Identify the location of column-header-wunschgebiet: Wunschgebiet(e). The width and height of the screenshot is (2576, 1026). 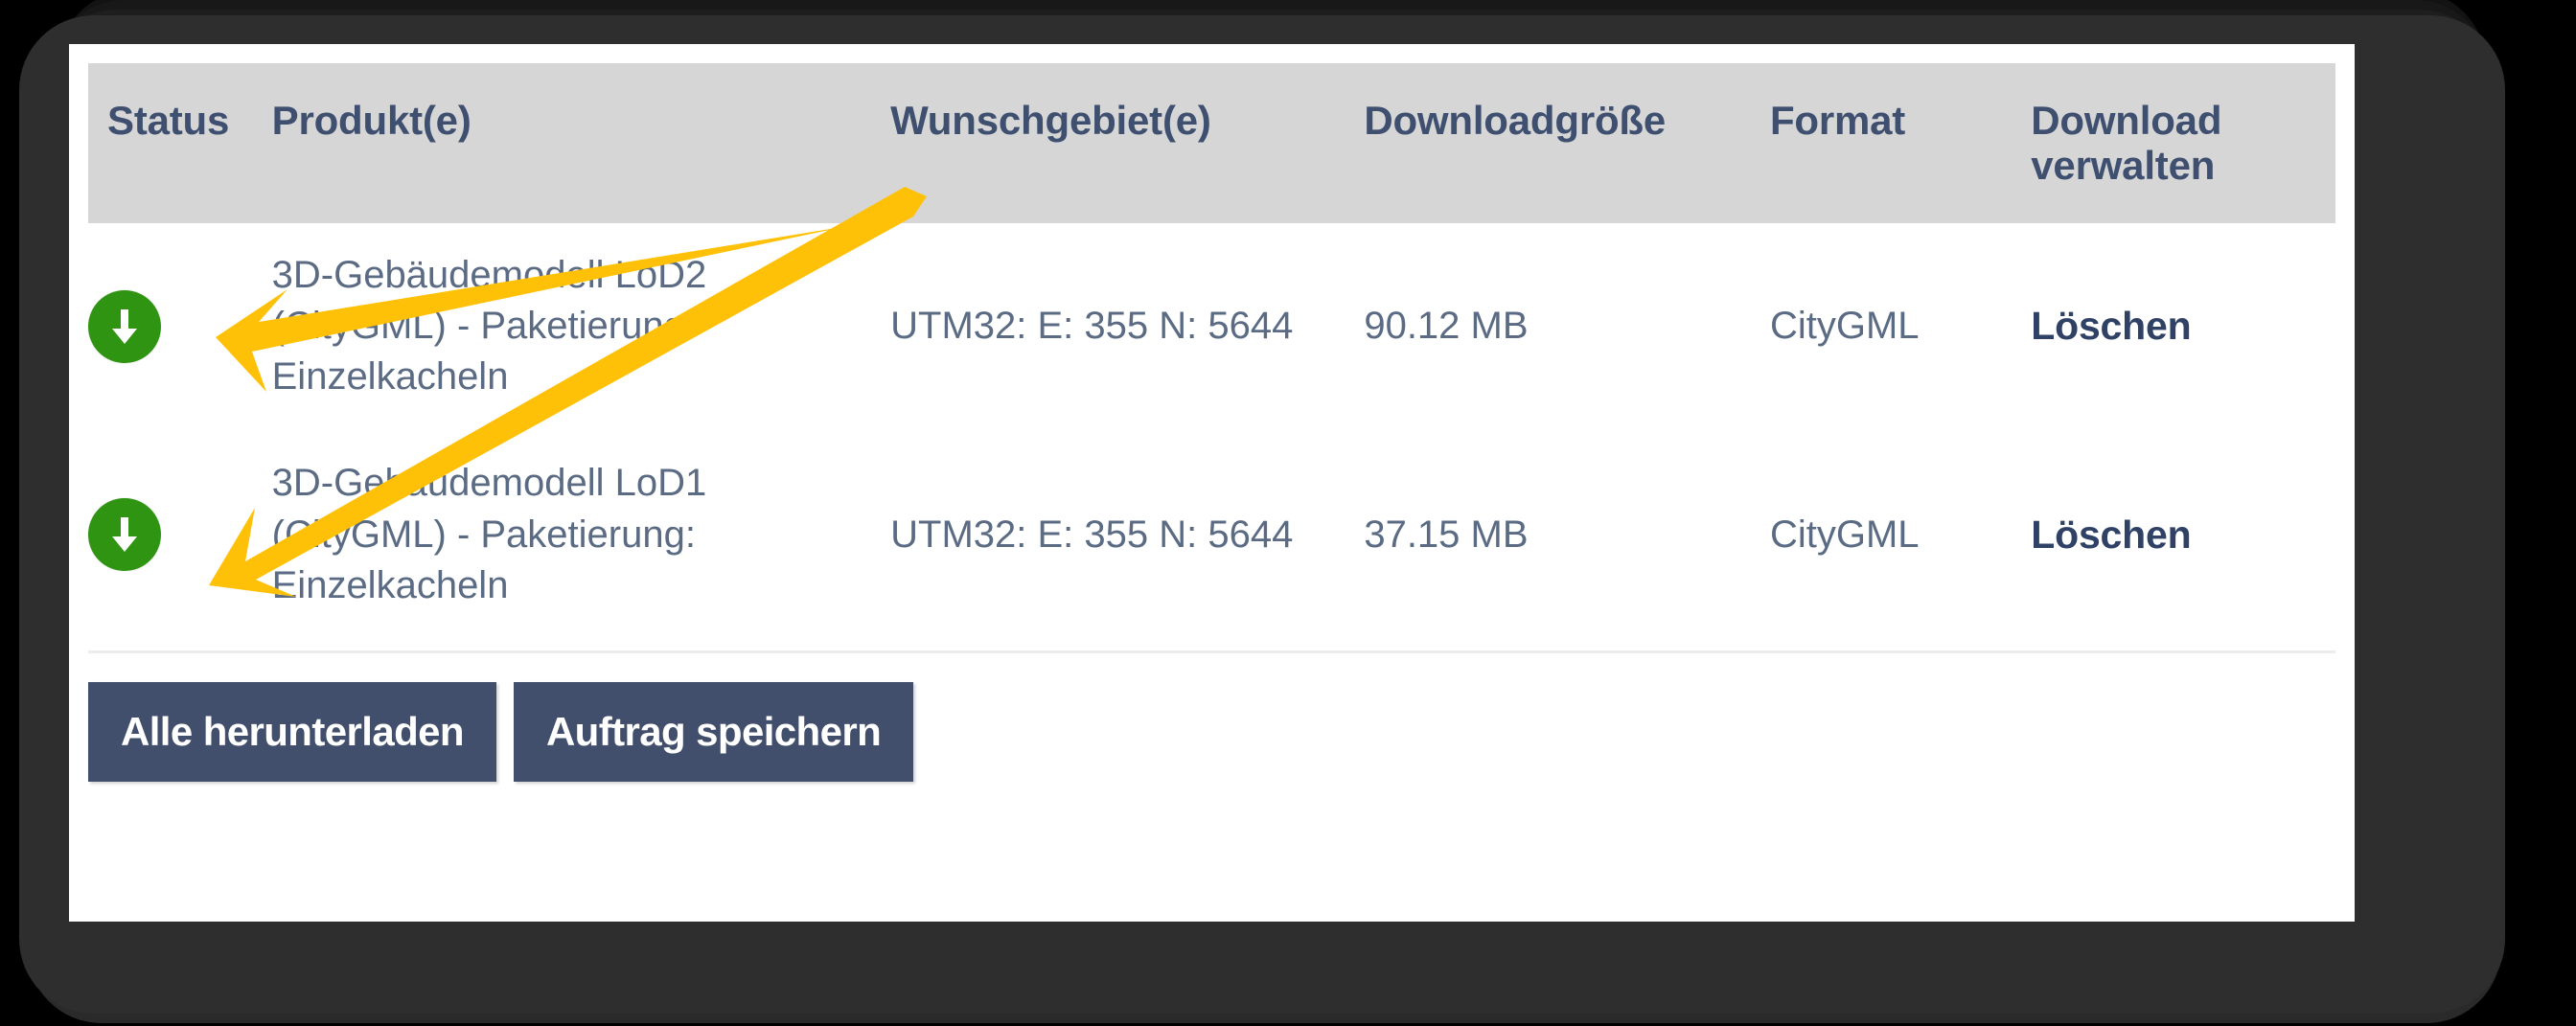
(1127, 143).